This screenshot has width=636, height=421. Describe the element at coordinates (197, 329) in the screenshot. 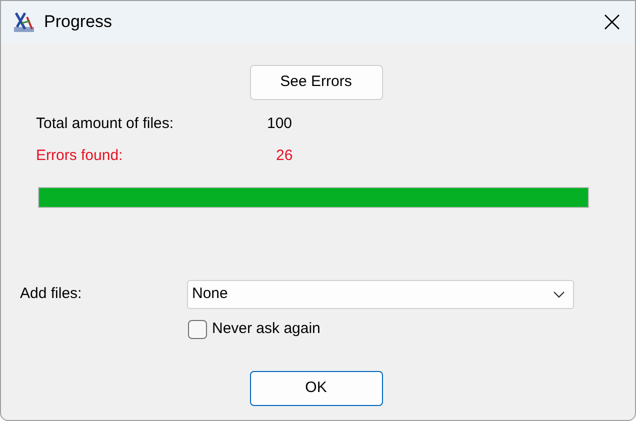

I see `never-ask-checkbox` at that location.